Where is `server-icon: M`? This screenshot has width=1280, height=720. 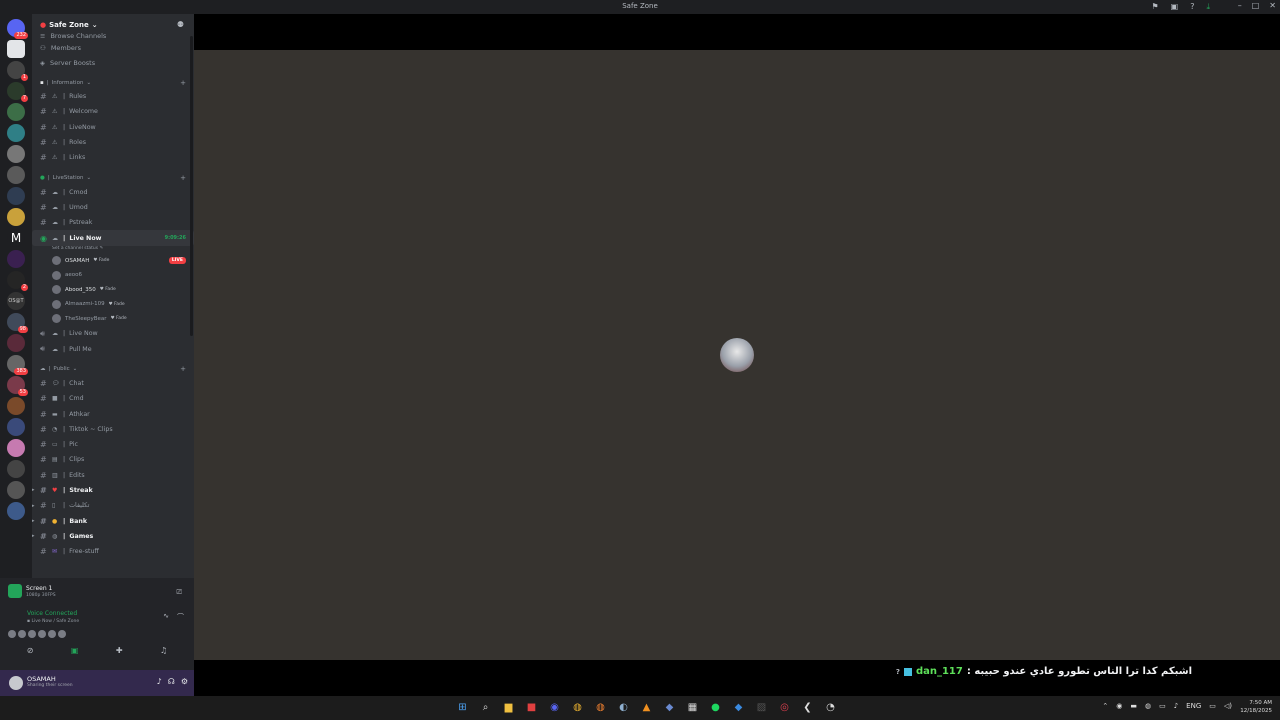 server-icon: M is located at coordinates (16, 238).